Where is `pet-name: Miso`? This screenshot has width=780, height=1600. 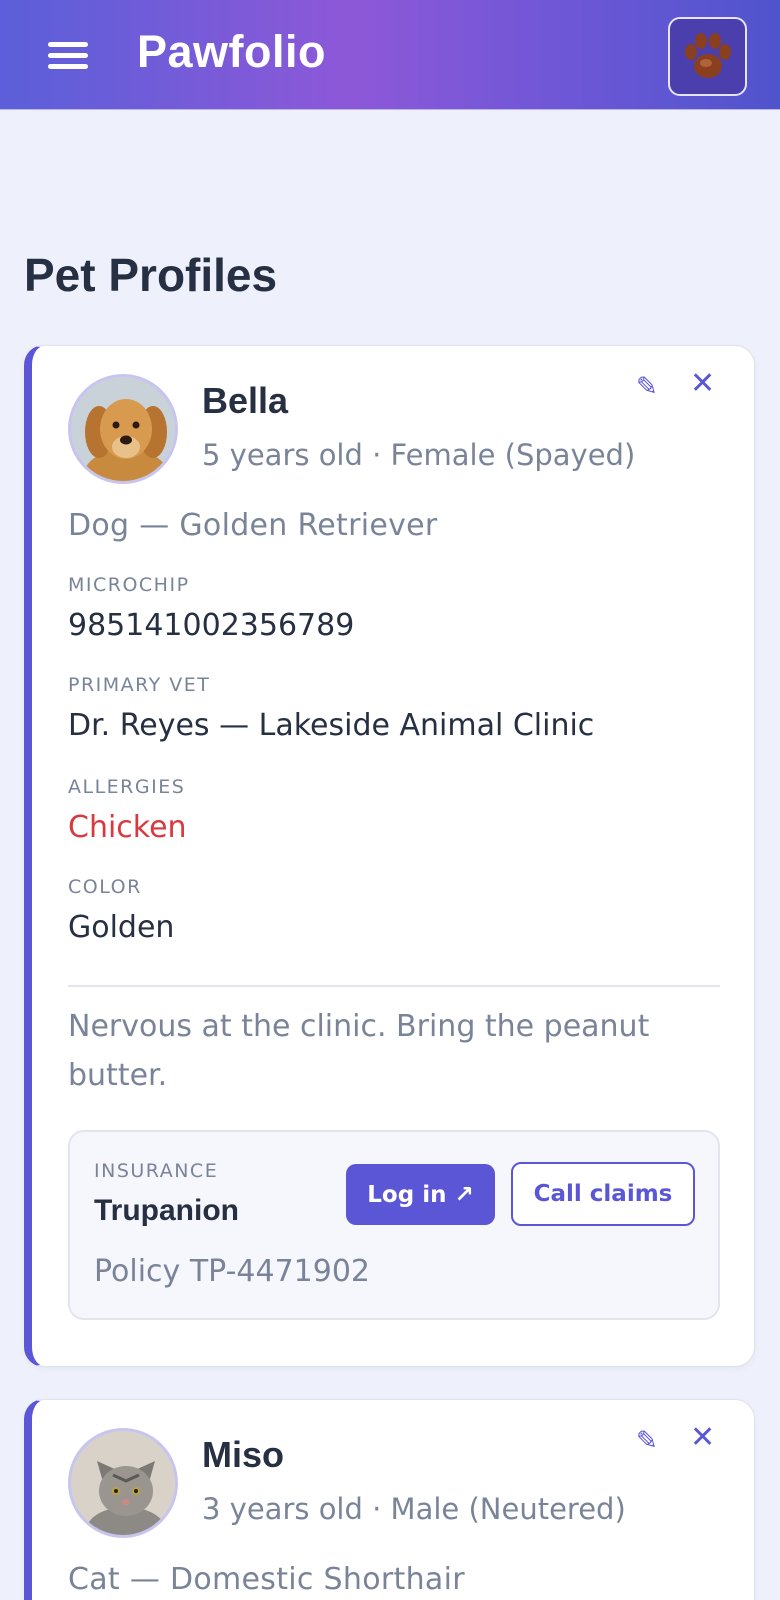
pet-name: Miso is located at coordinates (243, 1454).